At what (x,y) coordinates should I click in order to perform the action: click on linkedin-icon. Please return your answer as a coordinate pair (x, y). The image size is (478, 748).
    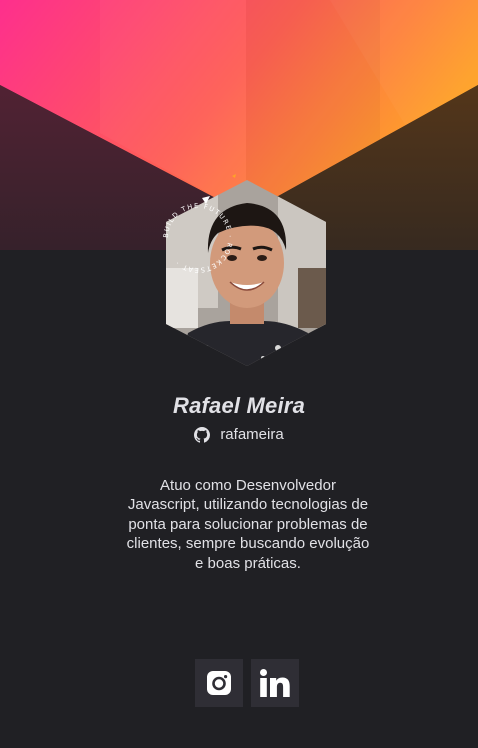
    Looking at the image, I should click on (275, 683).